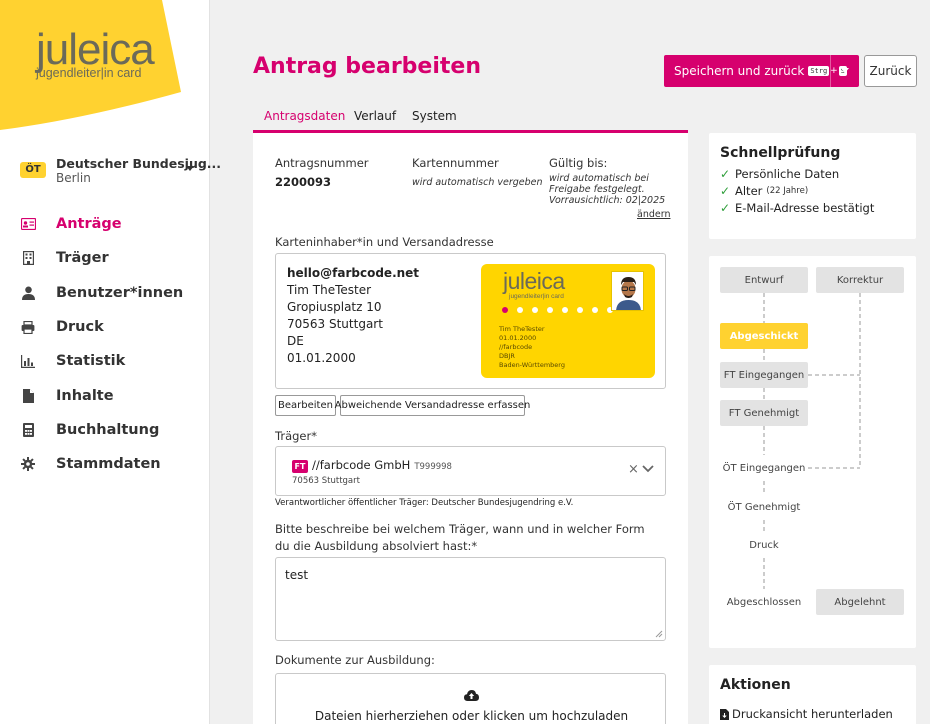  Describe the element at coordinates (780, 174) in the screenshot. I see `check-personal-data: ✓ Persönliche Daten` at that location.